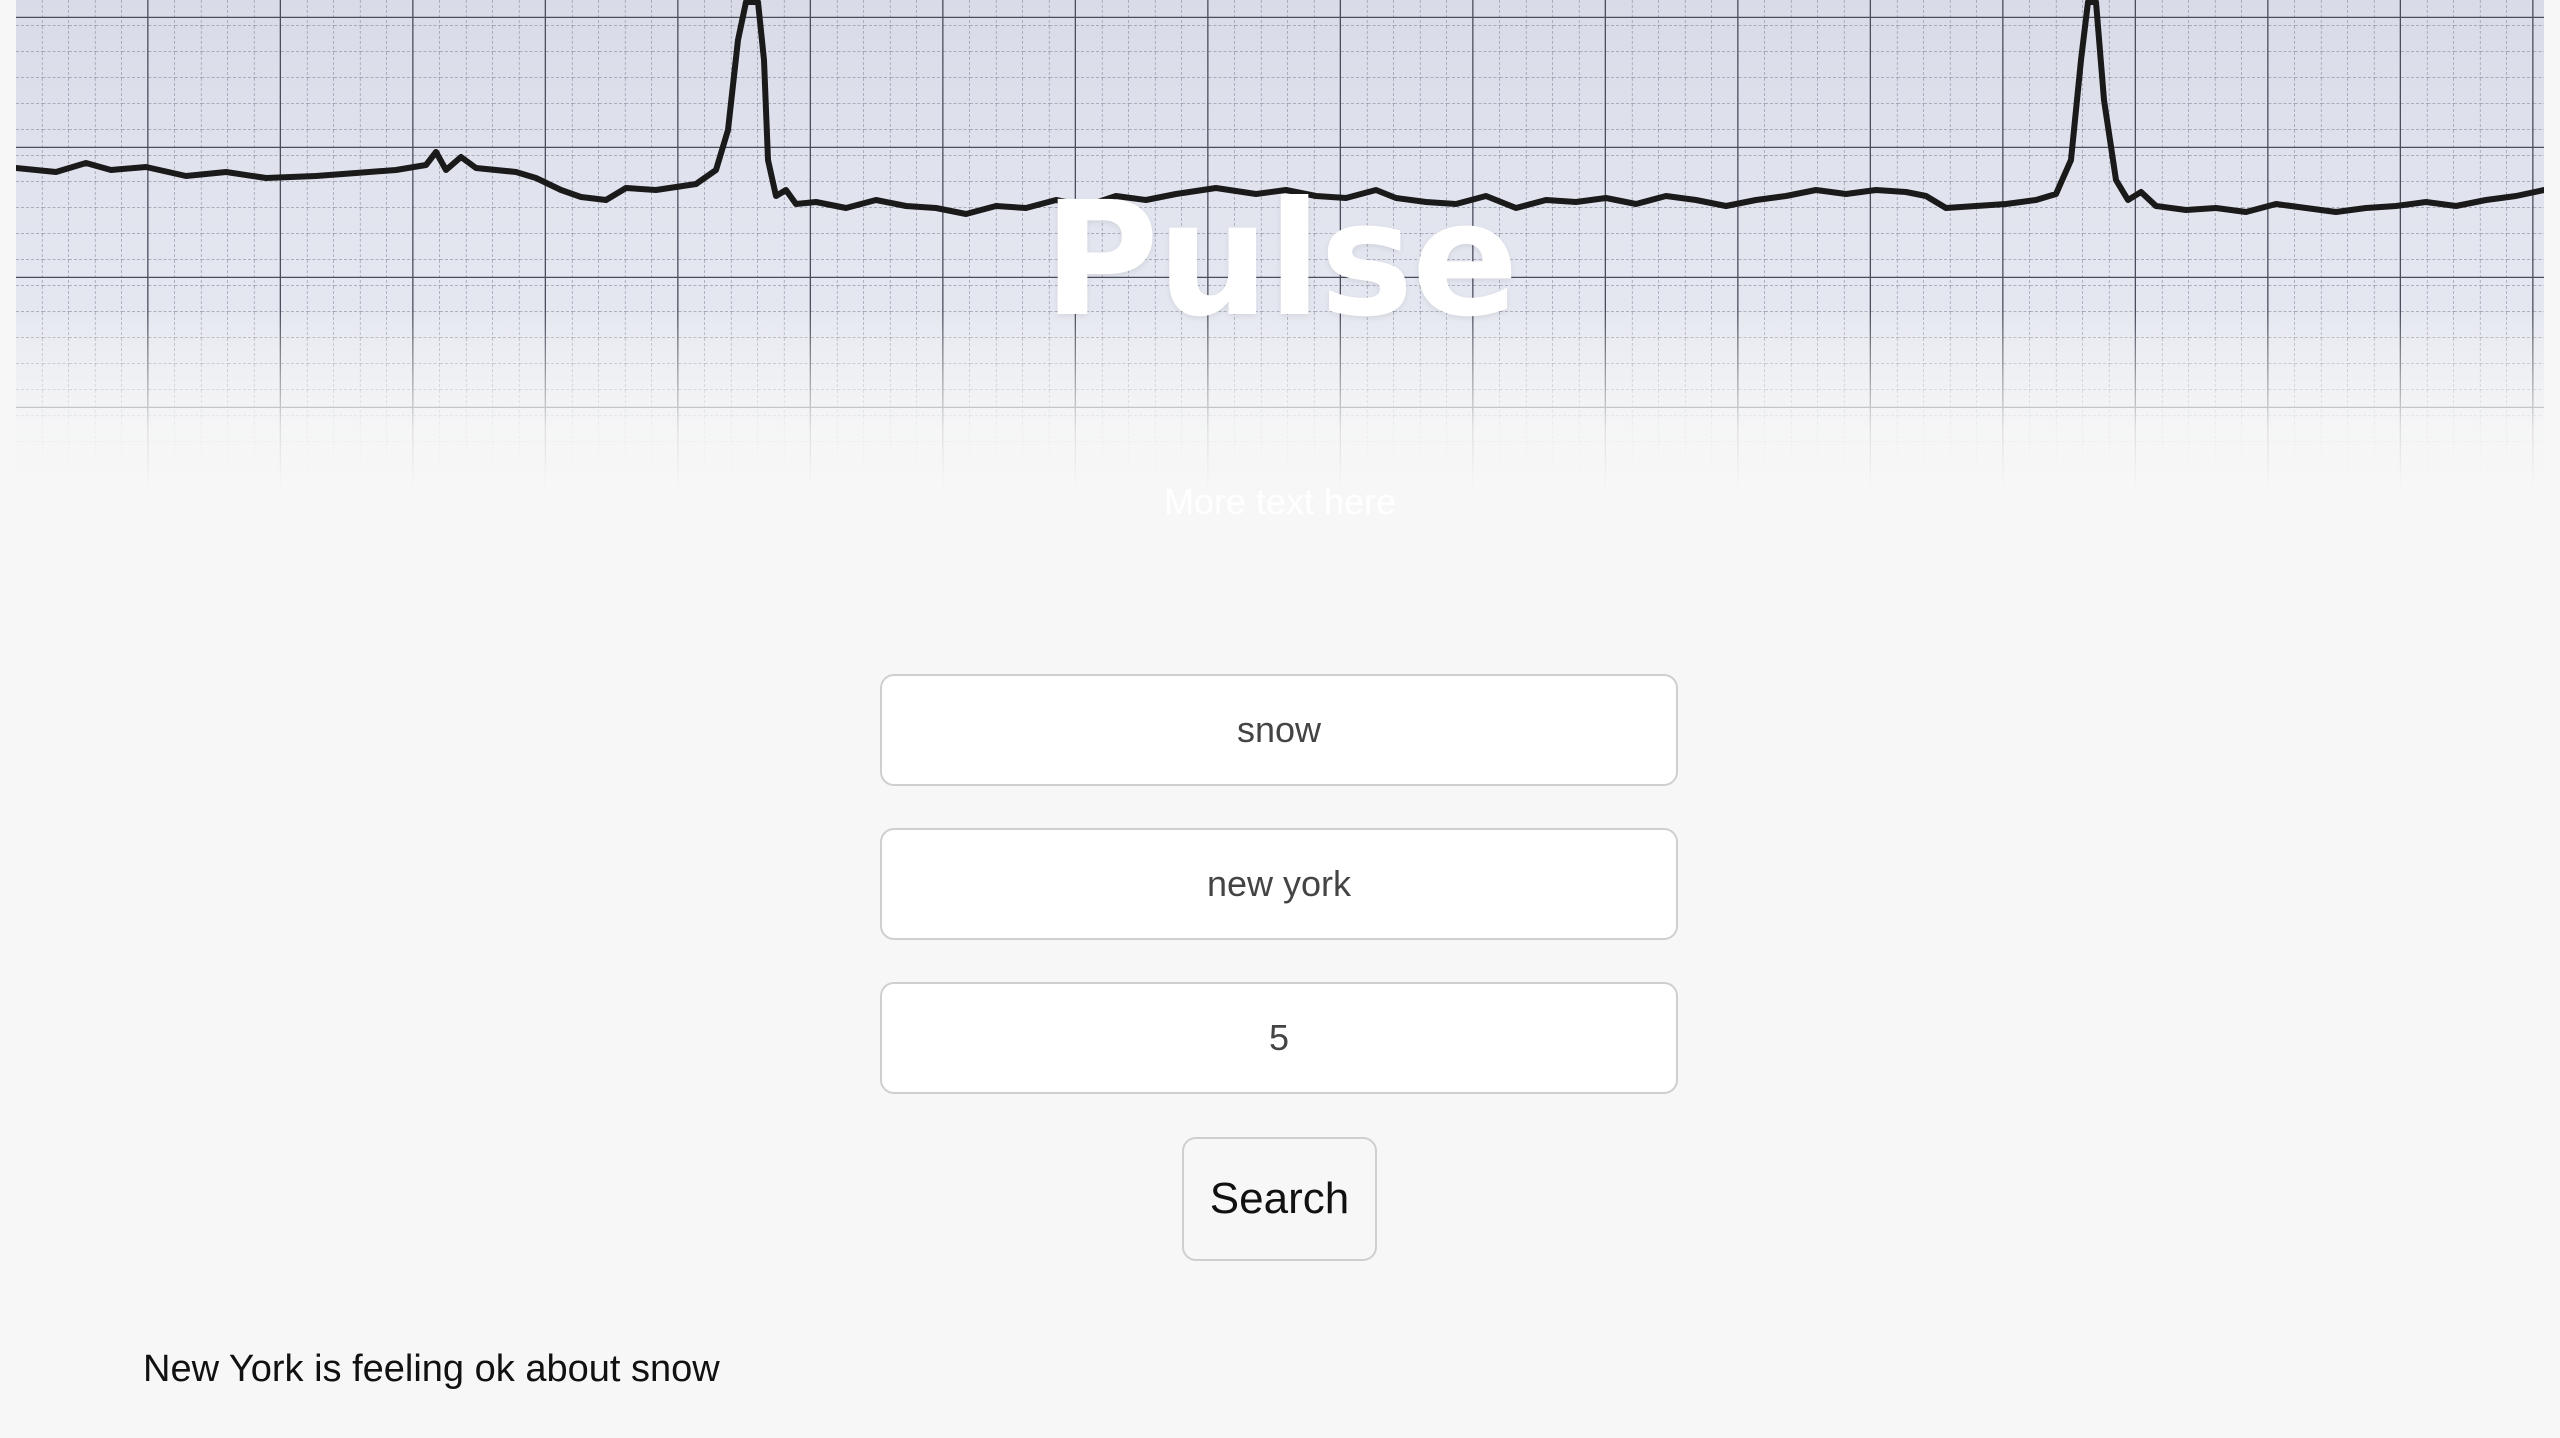  I want to click on search-term-input, so click(1279, 730).